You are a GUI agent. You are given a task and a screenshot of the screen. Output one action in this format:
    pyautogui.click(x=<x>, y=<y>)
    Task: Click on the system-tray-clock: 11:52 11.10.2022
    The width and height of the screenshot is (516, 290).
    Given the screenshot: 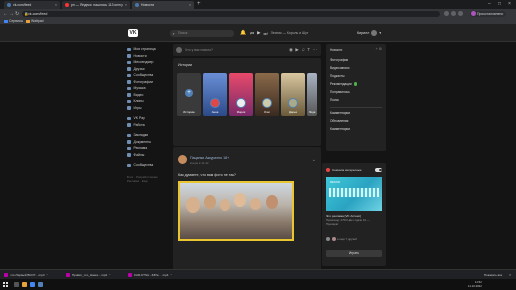 What is the action you would take?
    pyautogui.click(x=475, y=284)
    